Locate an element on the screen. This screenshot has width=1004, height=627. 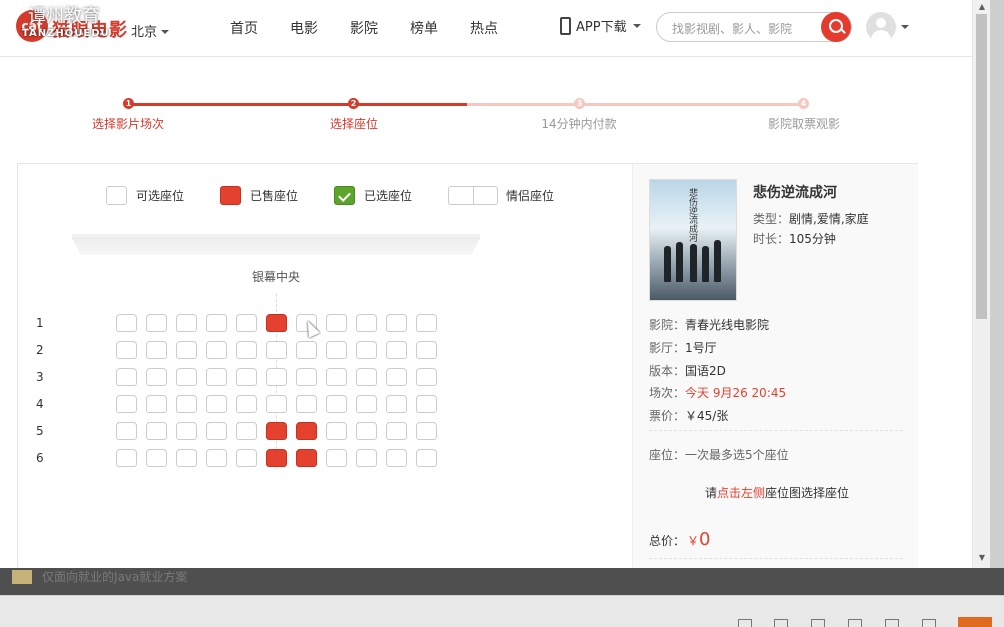
info-value: ￥45/张 is located at coordinates (707, 416).